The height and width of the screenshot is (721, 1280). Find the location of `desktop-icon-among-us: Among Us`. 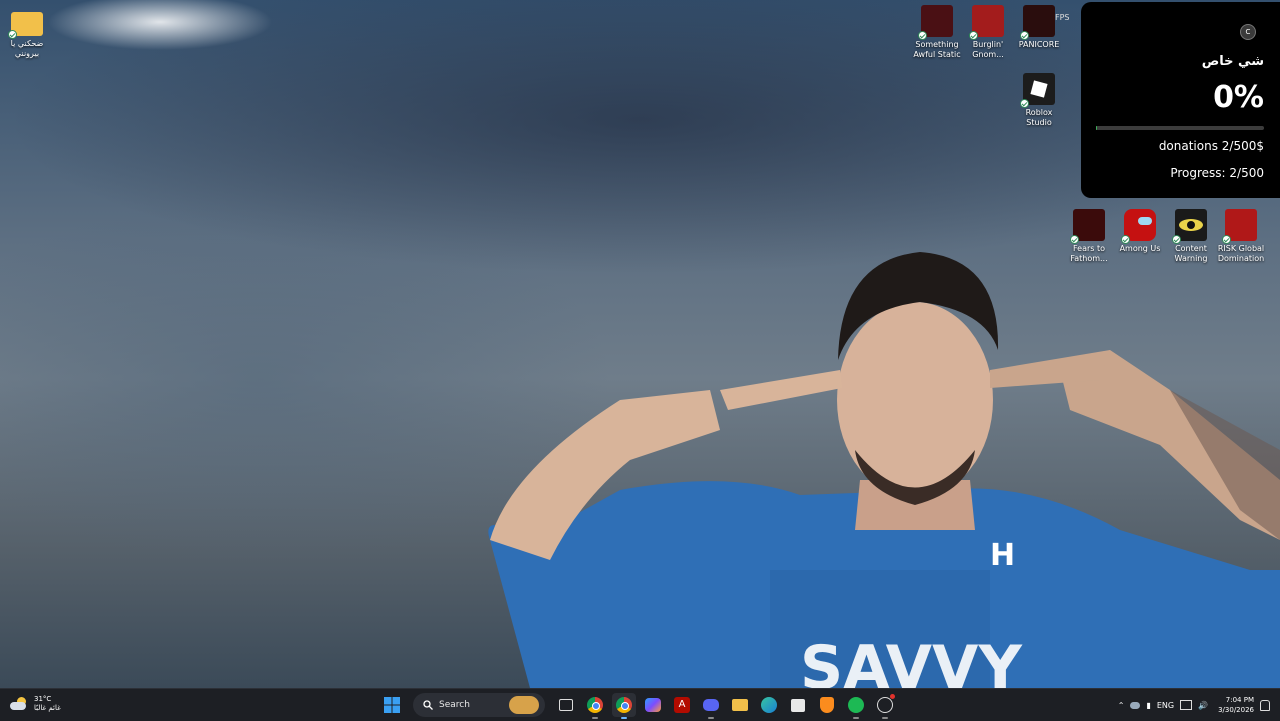

desktop-icon-among-us: Among Us is located at coordinates (1140, 231).